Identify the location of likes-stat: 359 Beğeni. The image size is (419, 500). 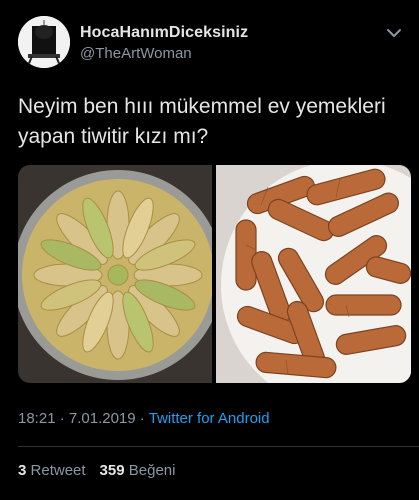
(138, 470).